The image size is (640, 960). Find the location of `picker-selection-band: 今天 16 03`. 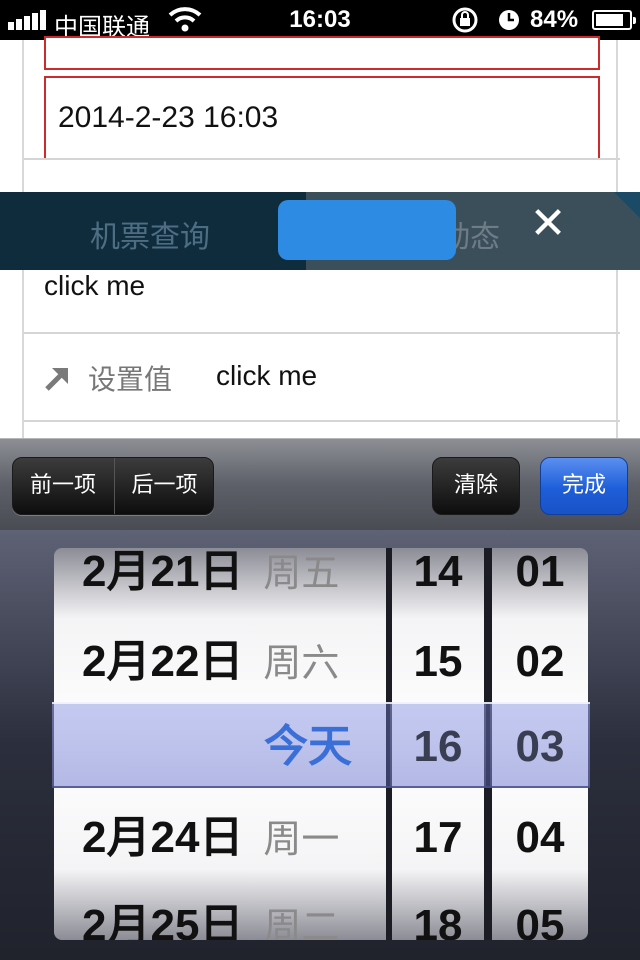

picker-selection-band: 今天 16 03 is located at coordinates (321, 745).